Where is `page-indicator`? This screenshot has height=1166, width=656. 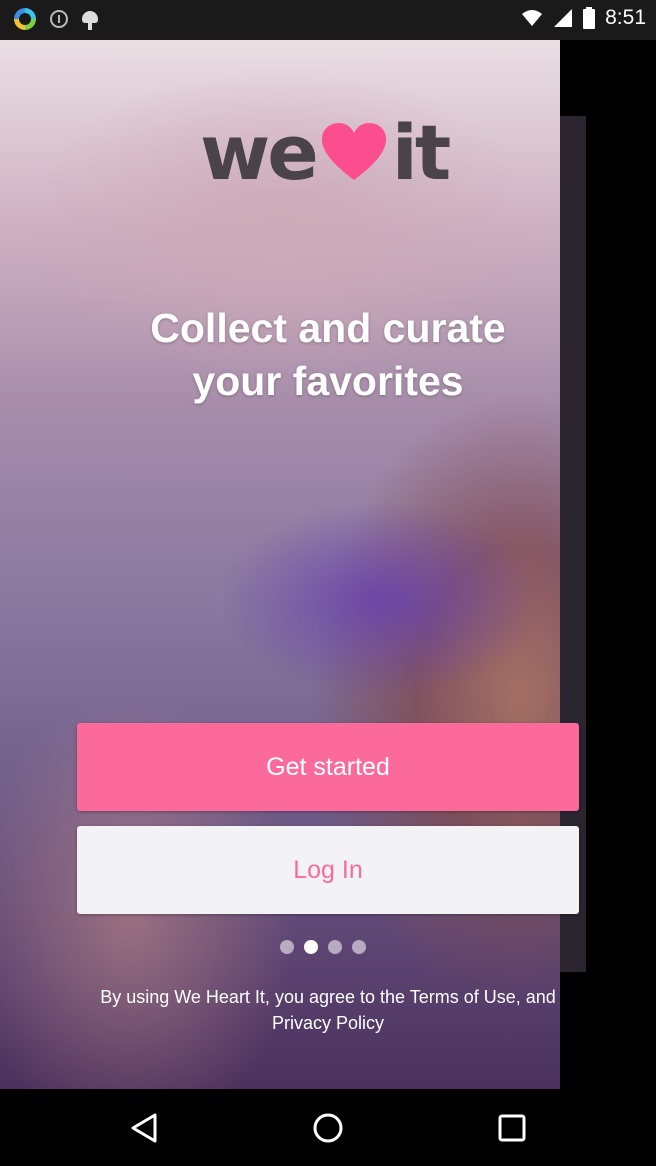
page-indicator is located at coordinates (323, 947).